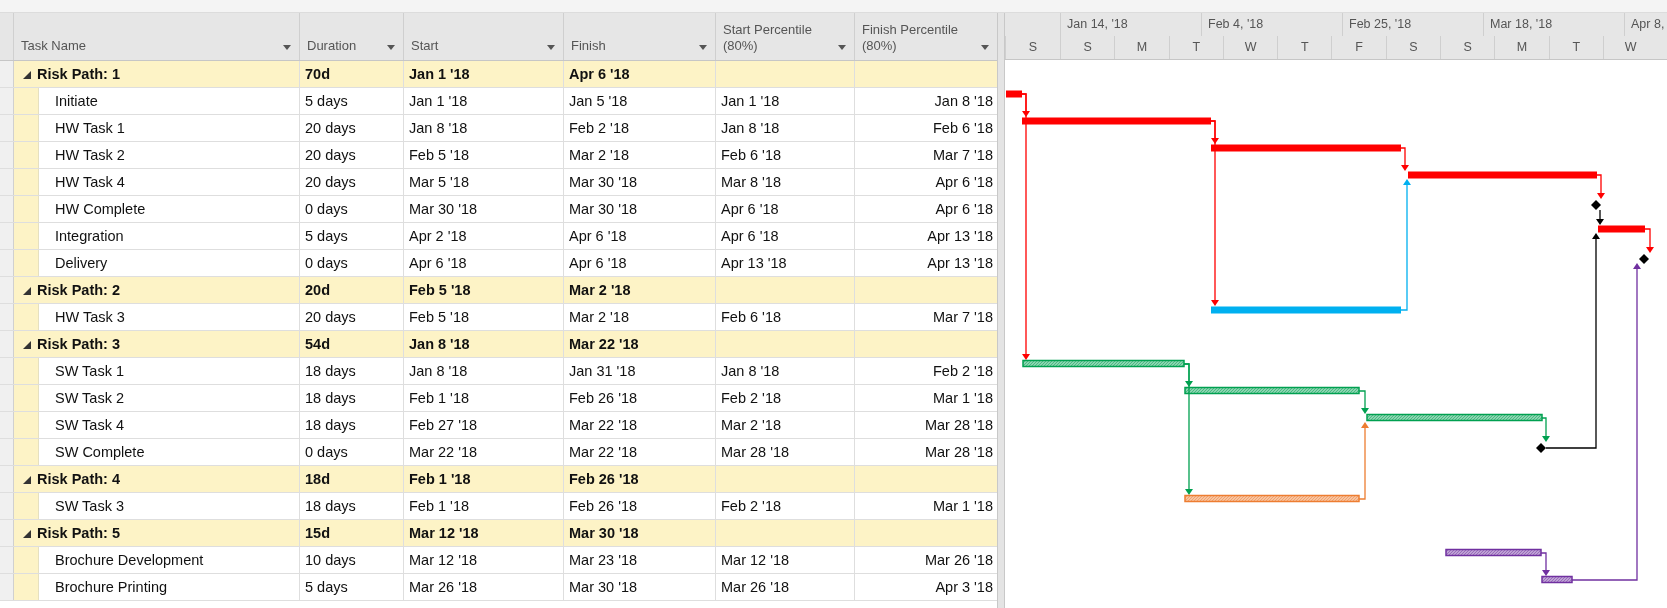 The image size is (1667, 608). I want to click on column-header: Task Name, so click(157, 36).